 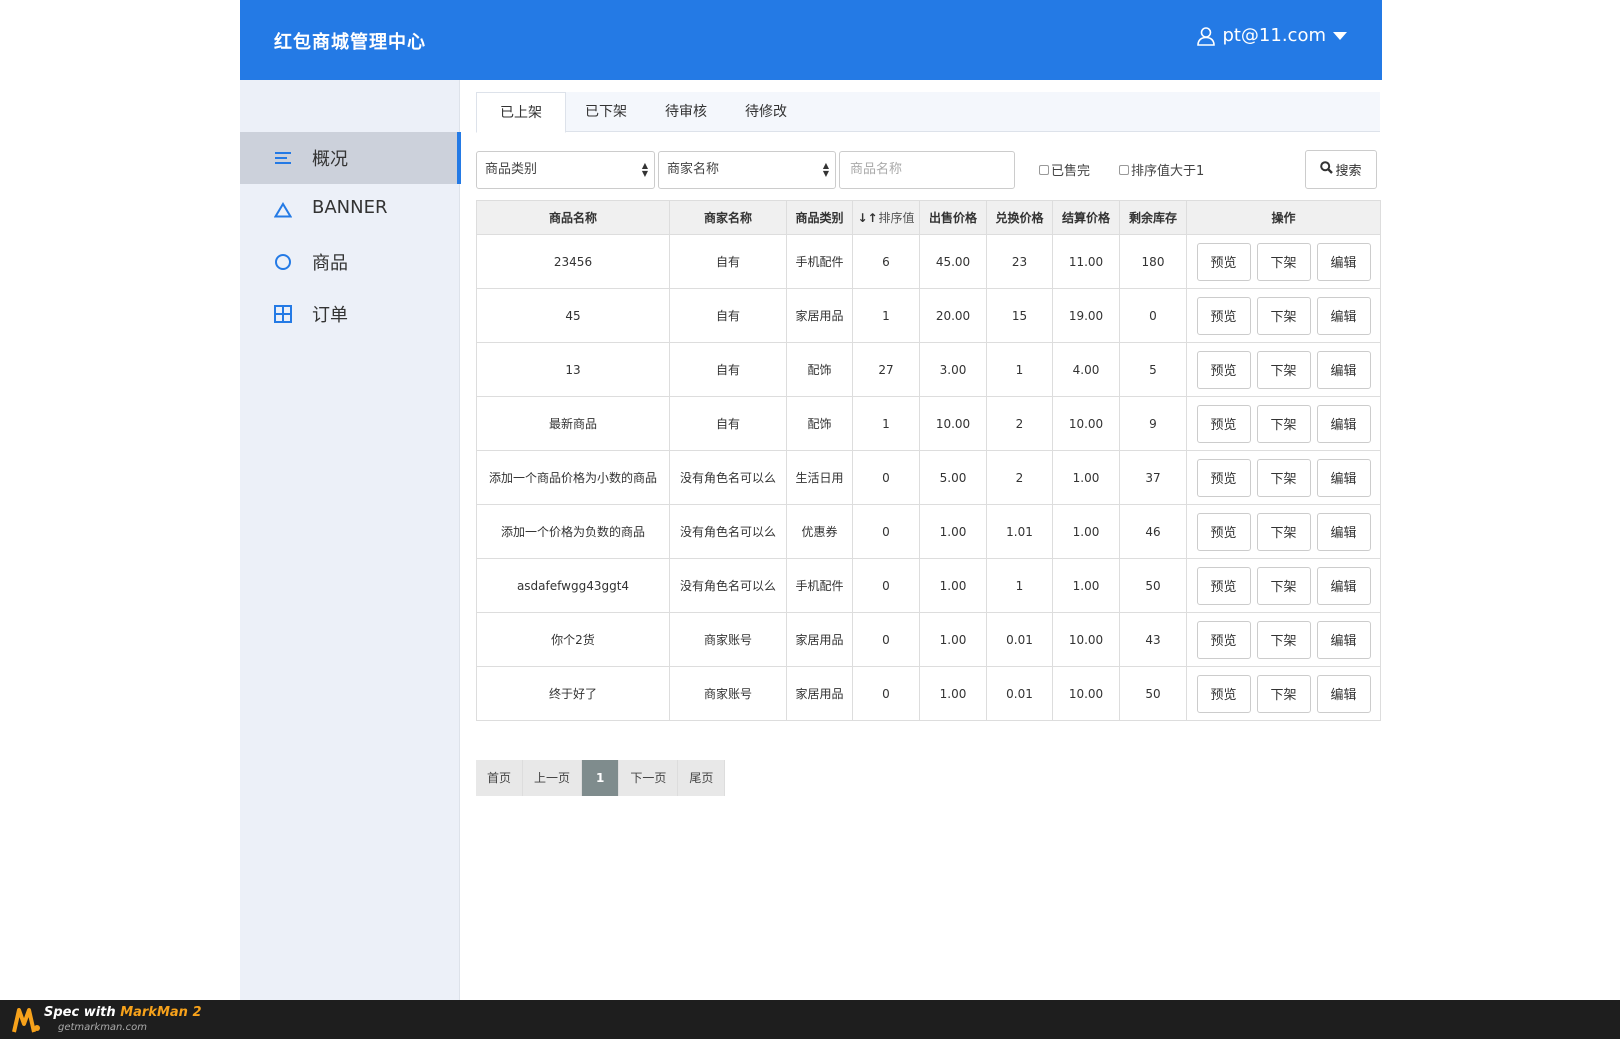 What do you see at coordinates (1348, 171) in the screenshot?
I see `search-button-label: 搜索` at bounding box center [1348, 171].